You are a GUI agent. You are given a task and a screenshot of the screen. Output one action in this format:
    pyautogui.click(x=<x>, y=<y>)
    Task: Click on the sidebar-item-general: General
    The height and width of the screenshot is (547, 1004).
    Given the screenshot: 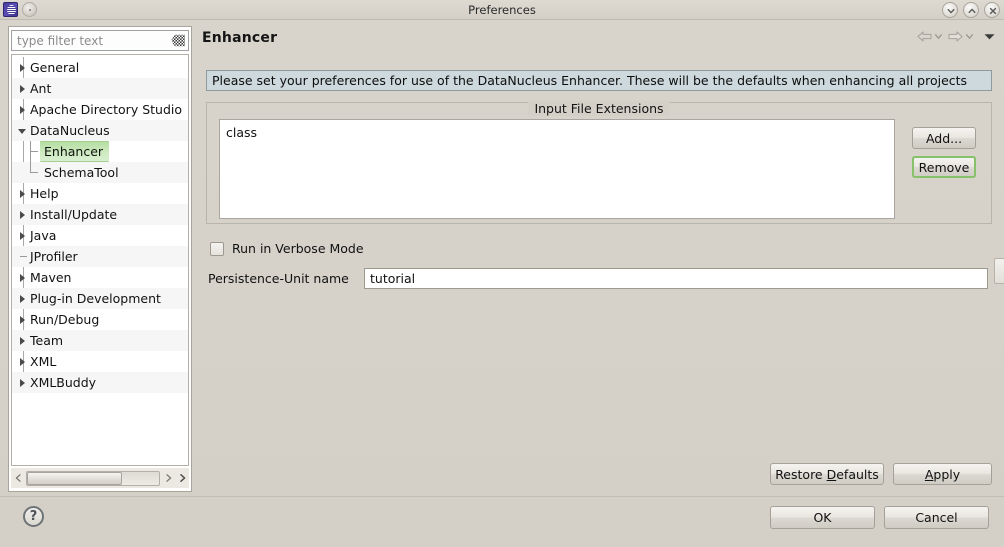 What is the action you would take?
    pyautogui.click(x=100, y=67)
    